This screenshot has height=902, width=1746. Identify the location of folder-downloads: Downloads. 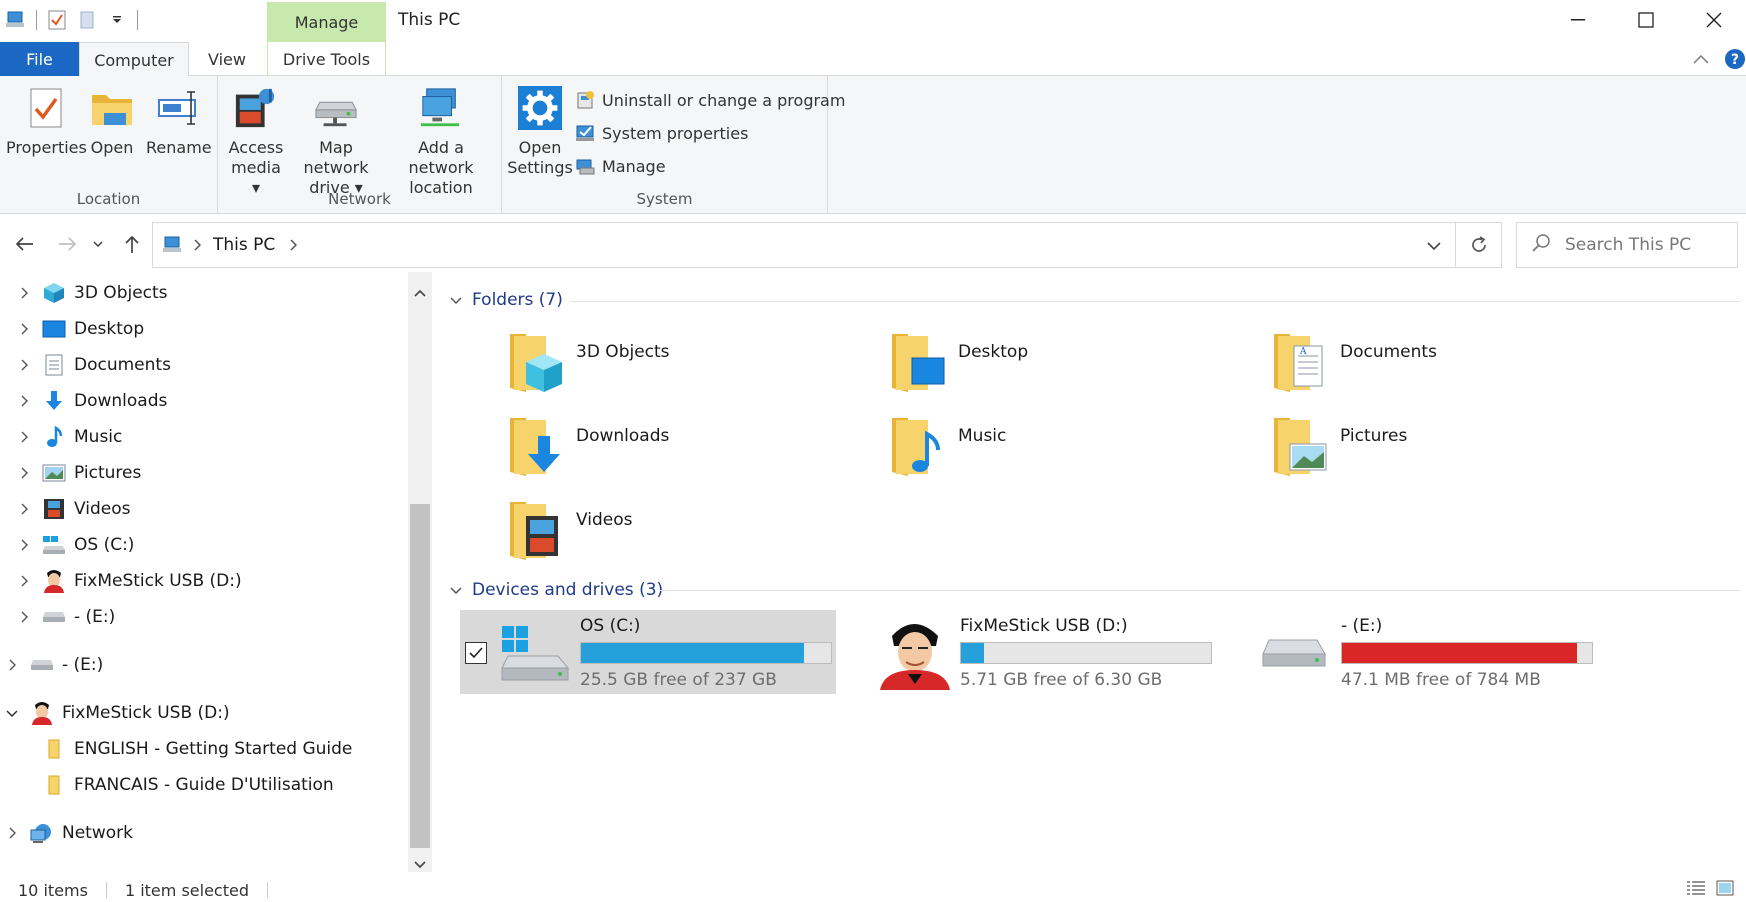
(588, 446).